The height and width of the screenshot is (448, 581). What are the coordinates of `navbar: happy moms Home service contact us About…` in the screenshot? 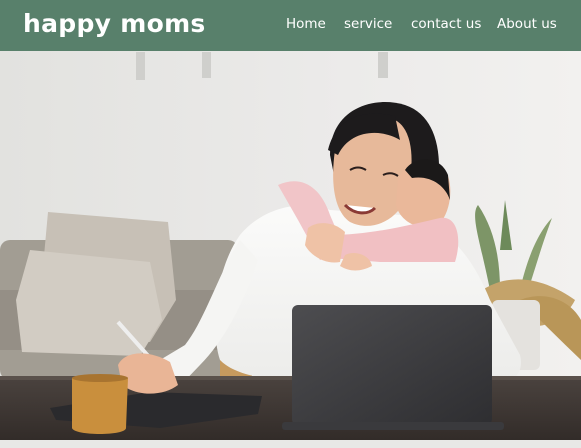 It's located at (290, 25).